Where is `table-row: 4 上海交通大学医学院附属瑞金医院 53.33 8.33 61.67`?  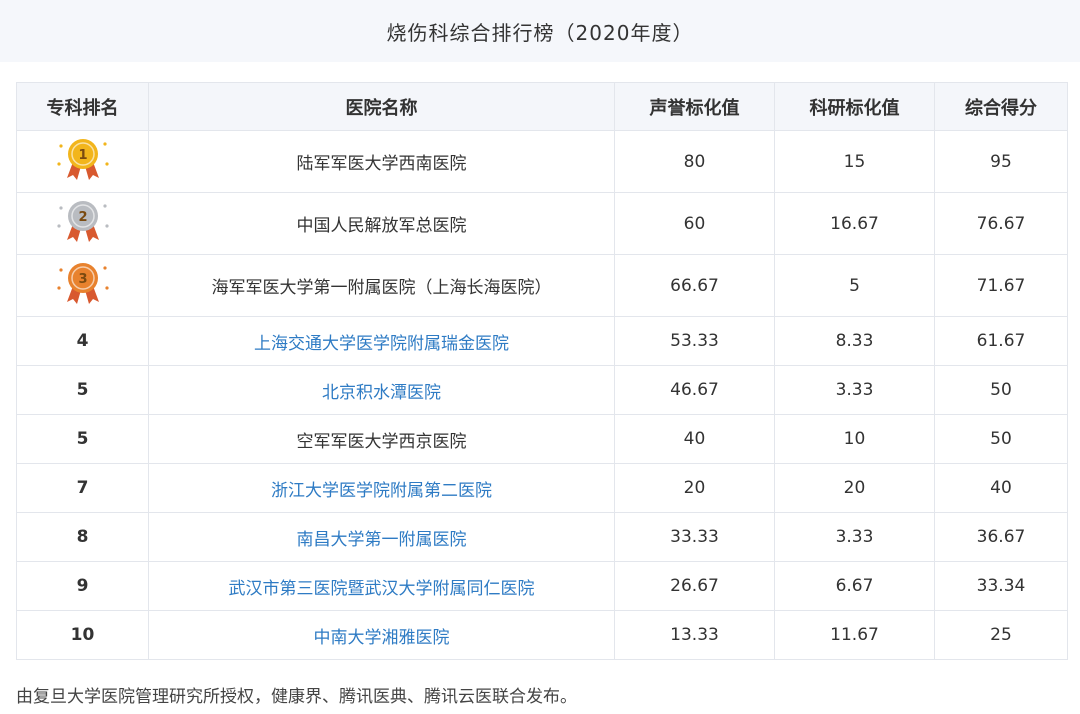
table-row: 4 上海交通大学医学院附属瑞金医院 53.33 8.33 61.67 is located at coordinates (542, 341).